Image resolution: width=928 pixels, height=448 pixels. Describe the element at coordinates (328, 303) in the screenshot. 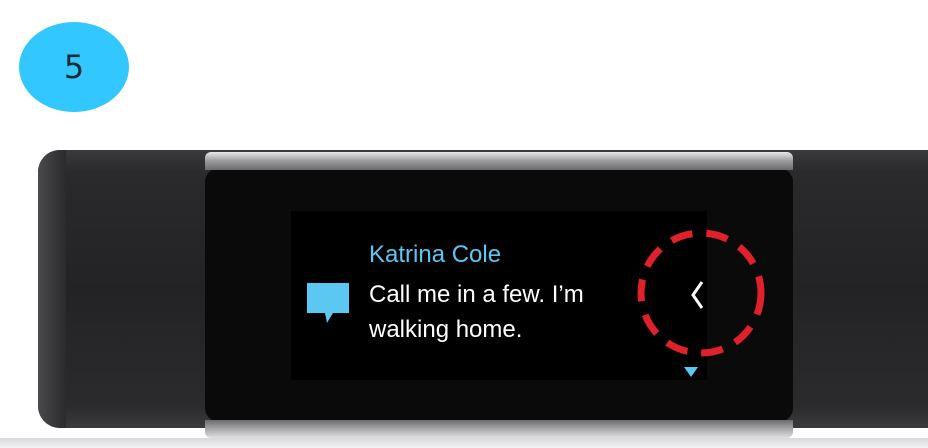

I see `message-bubble-icon` at that location.